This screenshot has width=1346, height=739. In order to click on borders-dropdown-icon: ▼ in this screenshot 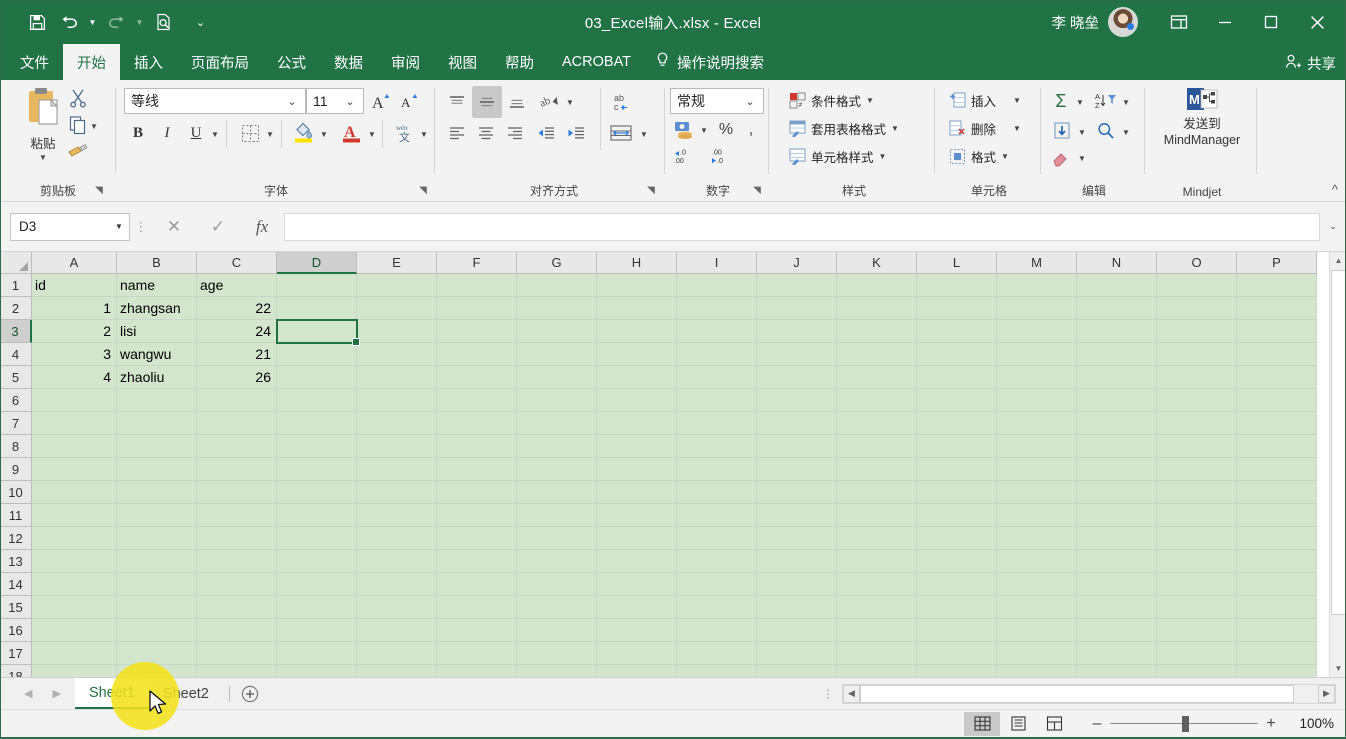, I will do `click(270, 134)`.